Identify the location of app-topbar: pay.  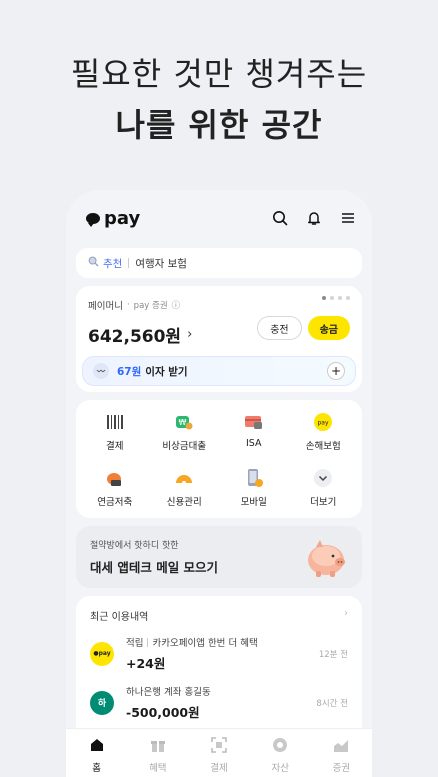
(219, 218).